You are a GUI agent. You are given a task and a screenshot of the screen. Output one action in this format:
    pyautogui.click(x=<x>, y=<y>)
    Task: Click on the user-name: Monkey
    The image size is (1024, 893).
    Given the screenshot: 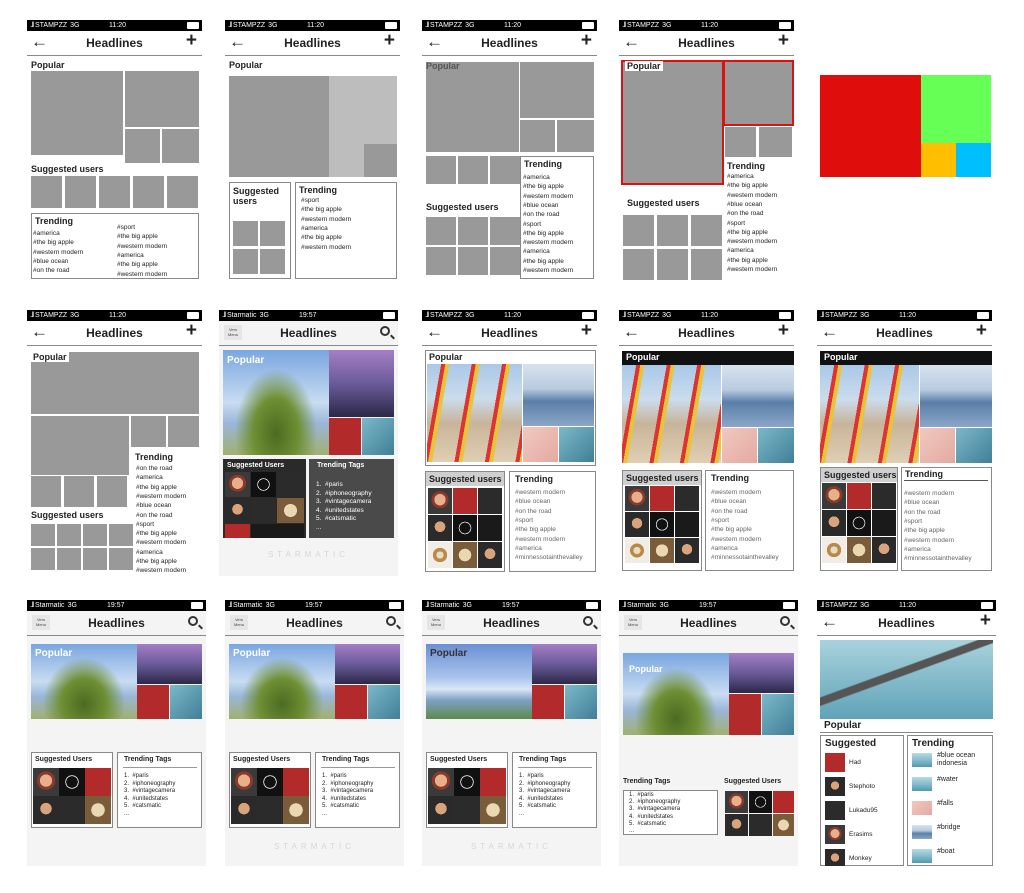 What is the action you would take?
    pyautogui.click(x=860, y=858)
    